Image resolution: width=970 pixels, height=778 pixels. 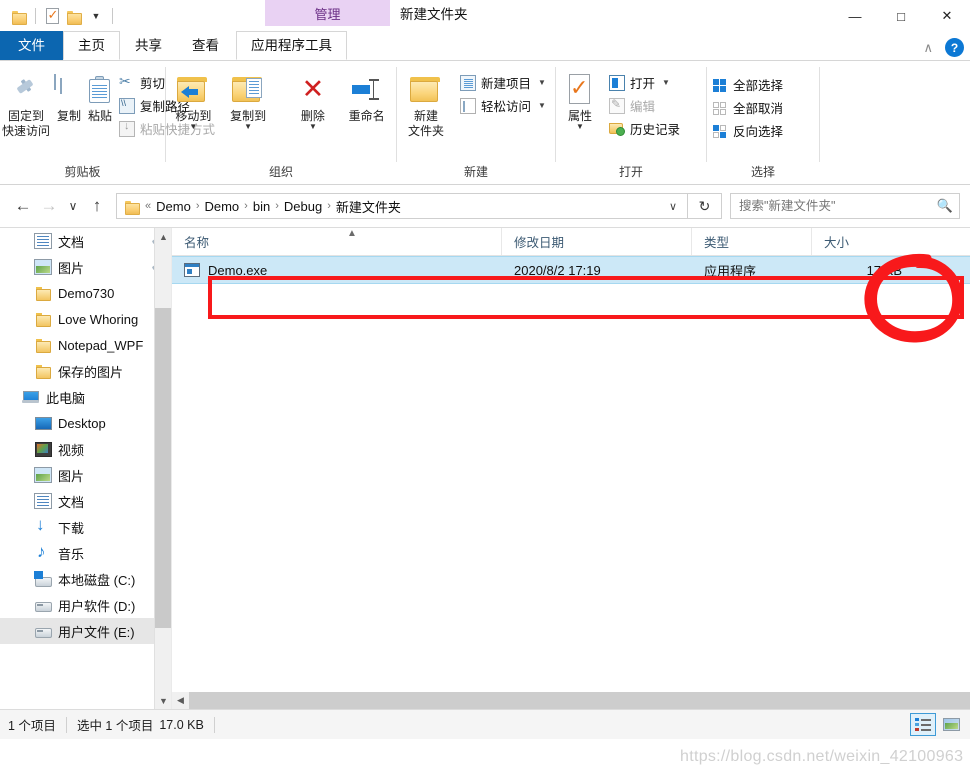 I want to click on back-button: ←, so click(x=23, y=206).